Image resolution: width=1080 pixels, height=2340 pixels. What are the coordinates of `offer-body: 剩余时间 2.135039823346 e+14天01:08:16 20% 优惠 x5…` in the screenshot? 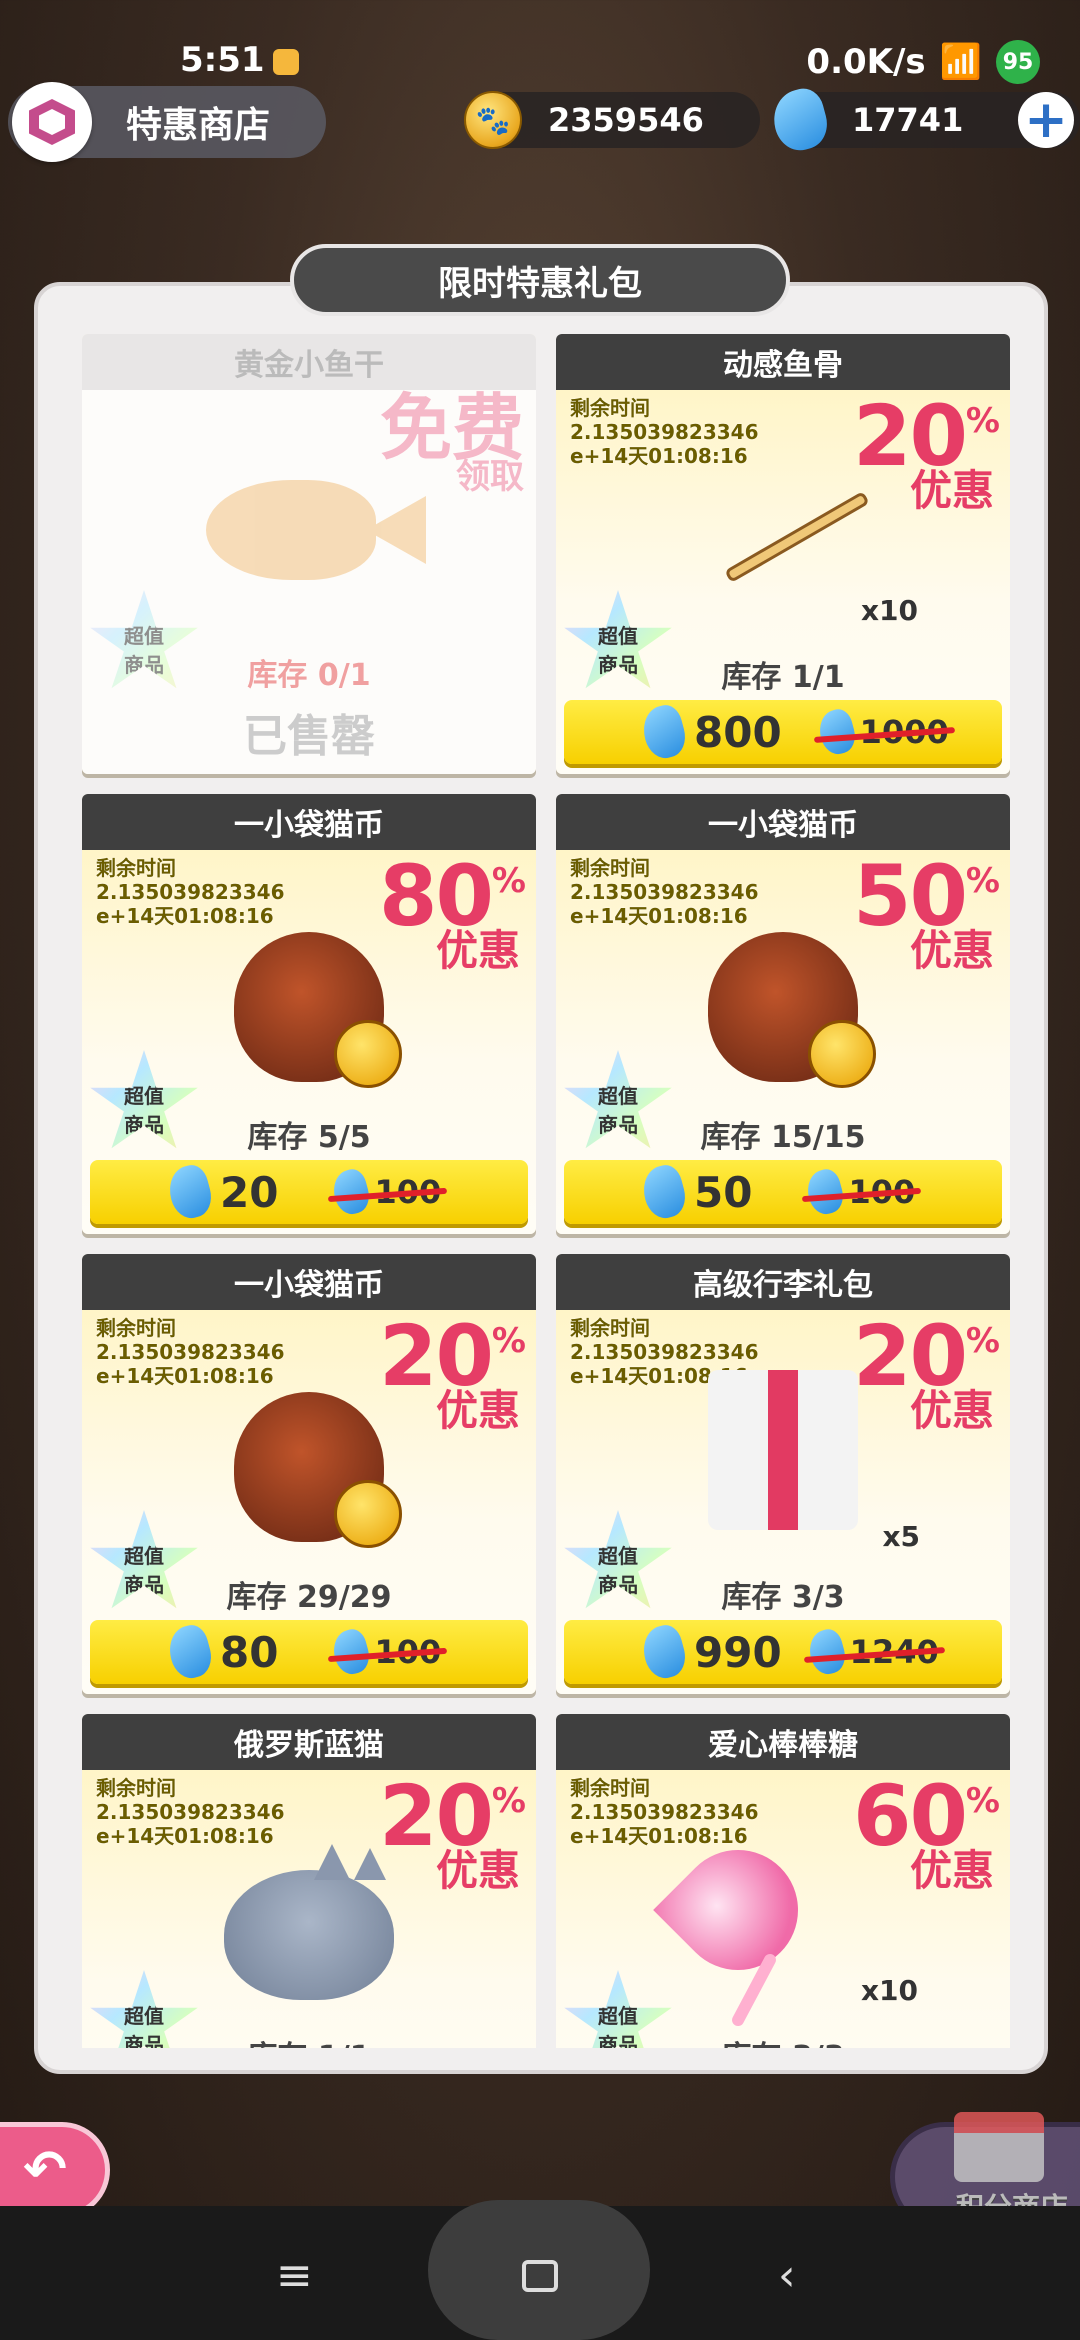 It's located at (783, 1502).